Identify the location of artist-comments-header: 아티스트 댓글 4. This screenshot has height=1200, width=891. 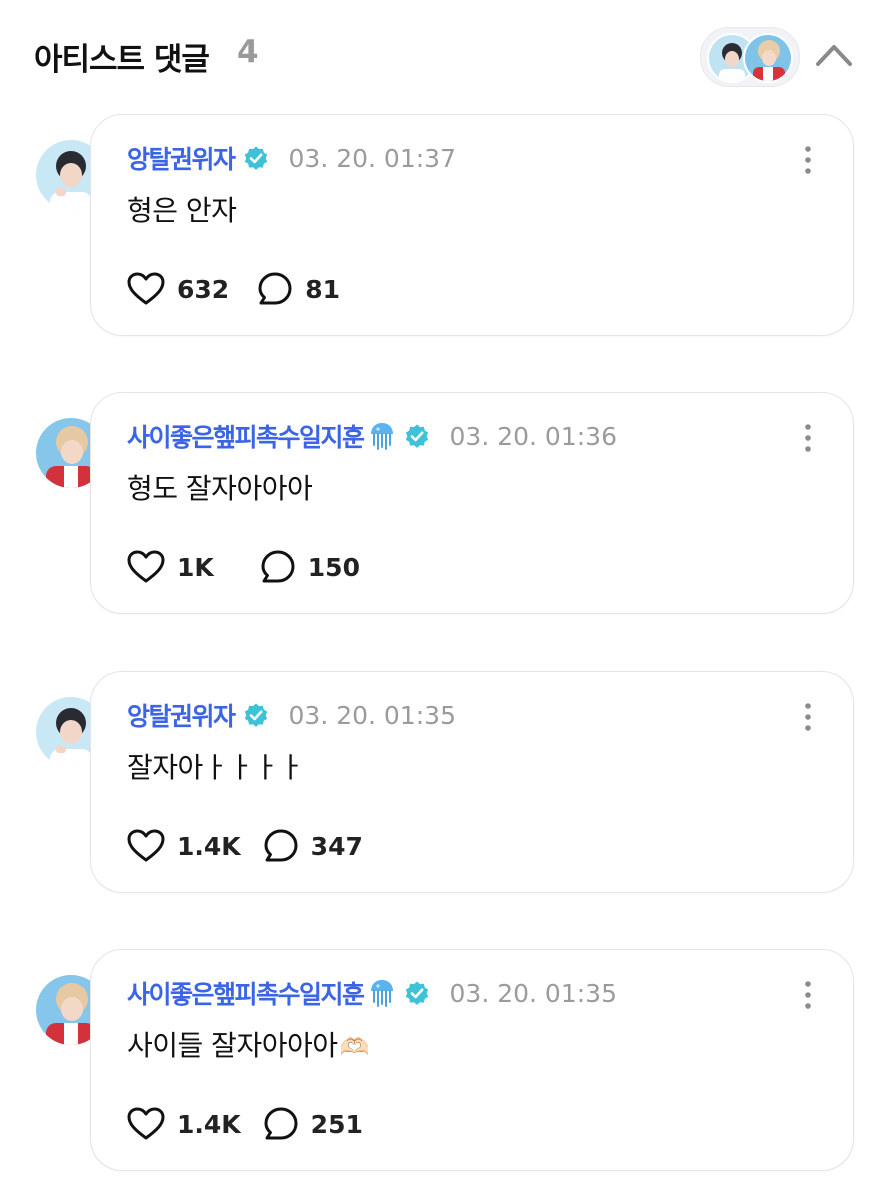
(445, 55).